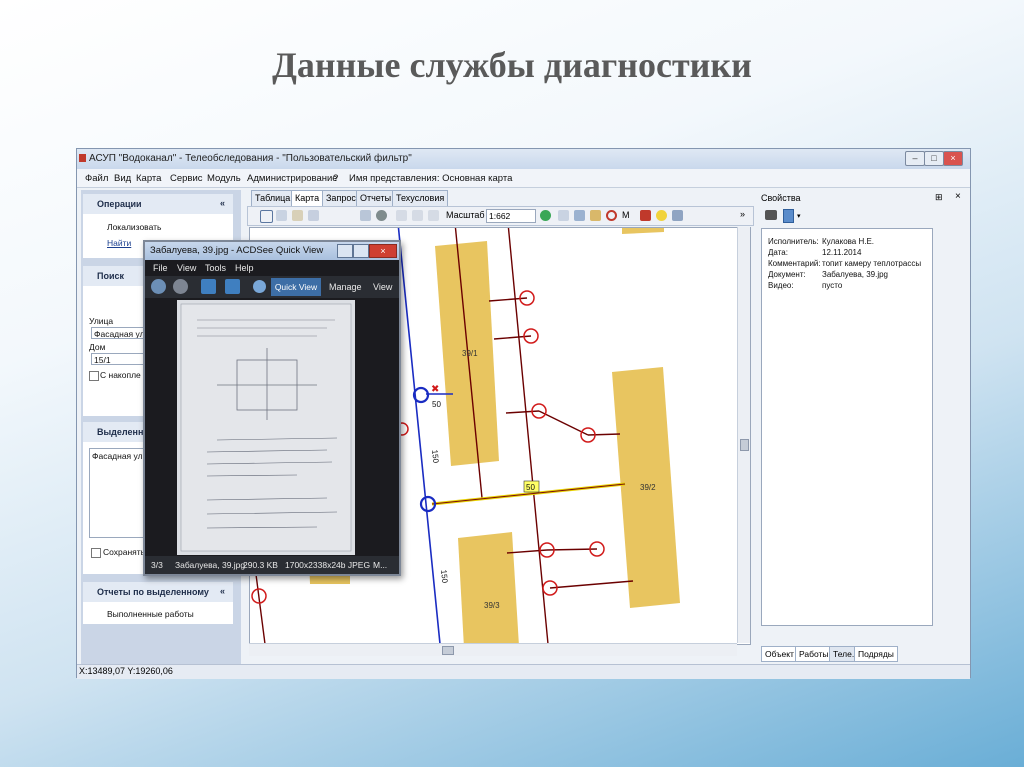  What do you see at coordinates (419, 436) in the screenshot?
I see `water-main-pipe` at bounding box center [419, 436].